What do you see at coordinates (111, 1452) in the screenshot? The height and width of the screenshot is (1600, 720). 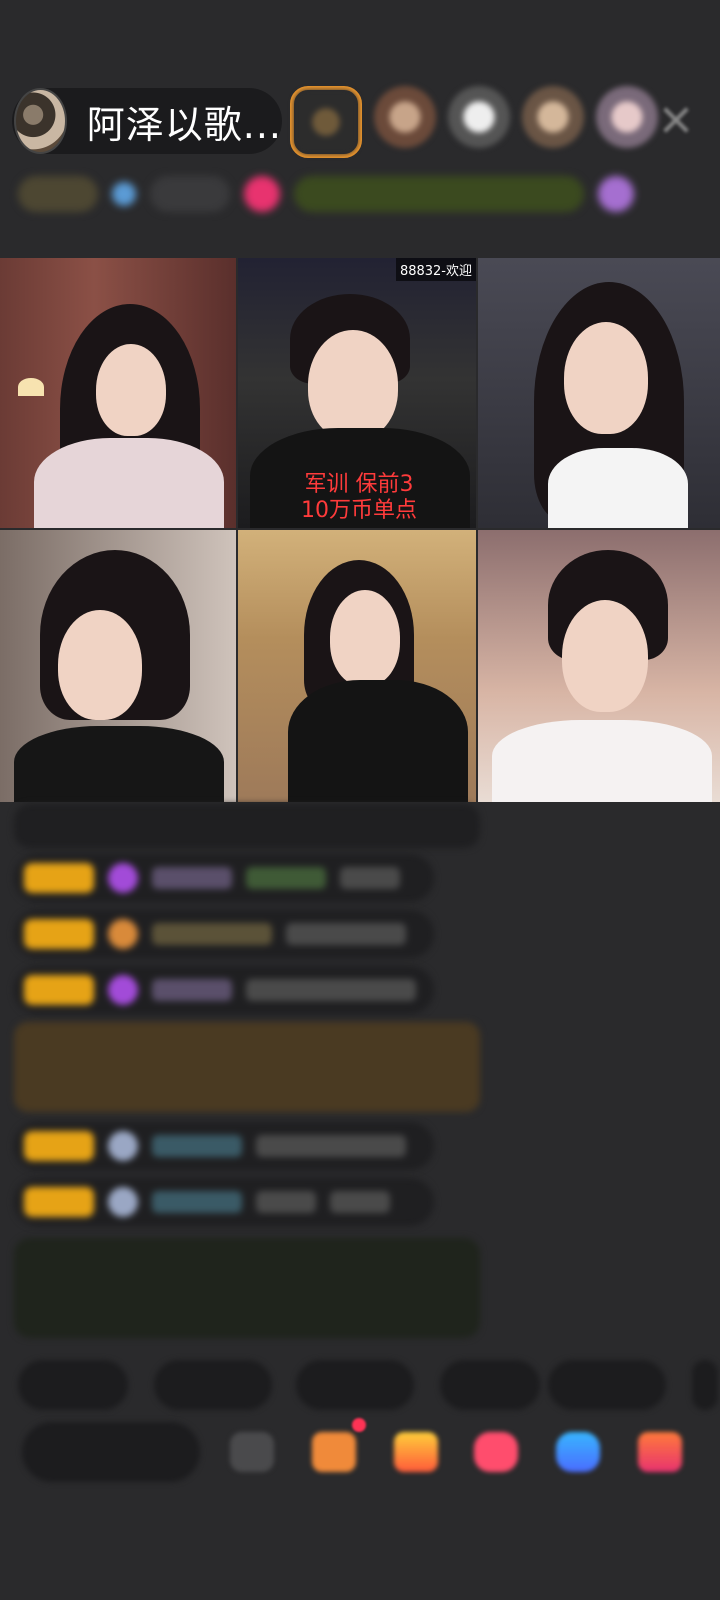 I see `chat-input` at bounding box center [111, 1452].